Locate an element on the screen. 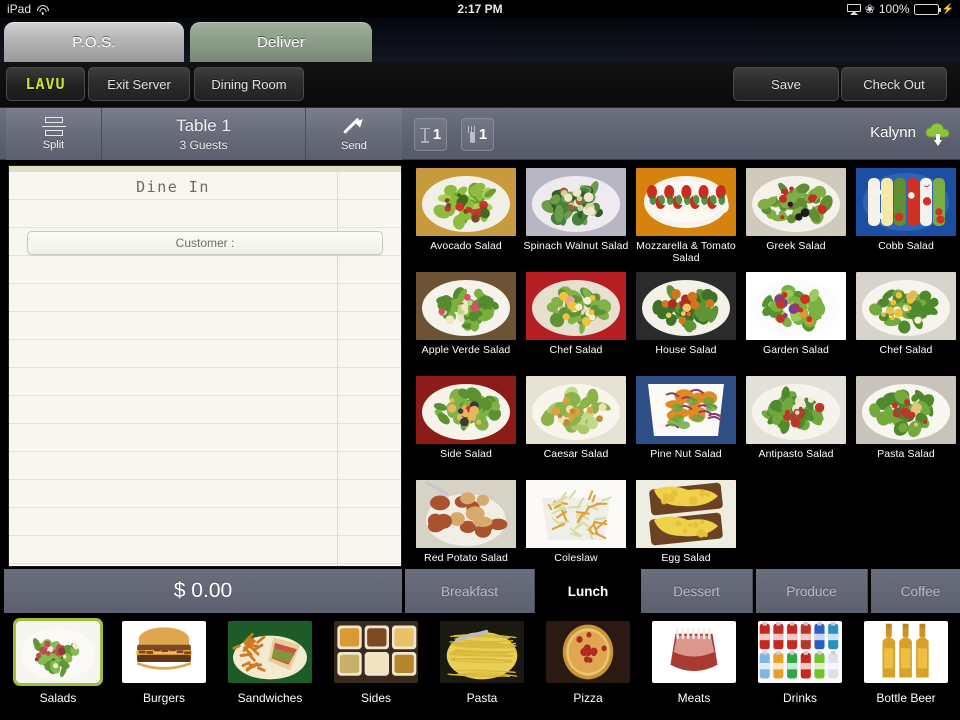 The height and width of the screenshot is (720, 960). menu-item-button: Egg Salad is located at coordinates (686, 521).